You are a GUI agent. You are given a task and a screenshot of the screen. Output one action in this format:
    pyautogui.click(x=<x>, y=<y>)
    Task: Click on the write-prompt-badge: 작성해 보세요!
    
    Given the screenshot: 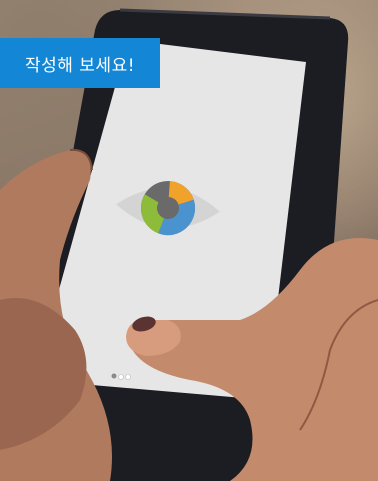 What is the action you would take?
    pyautogui.click(x=80, y=63)
    